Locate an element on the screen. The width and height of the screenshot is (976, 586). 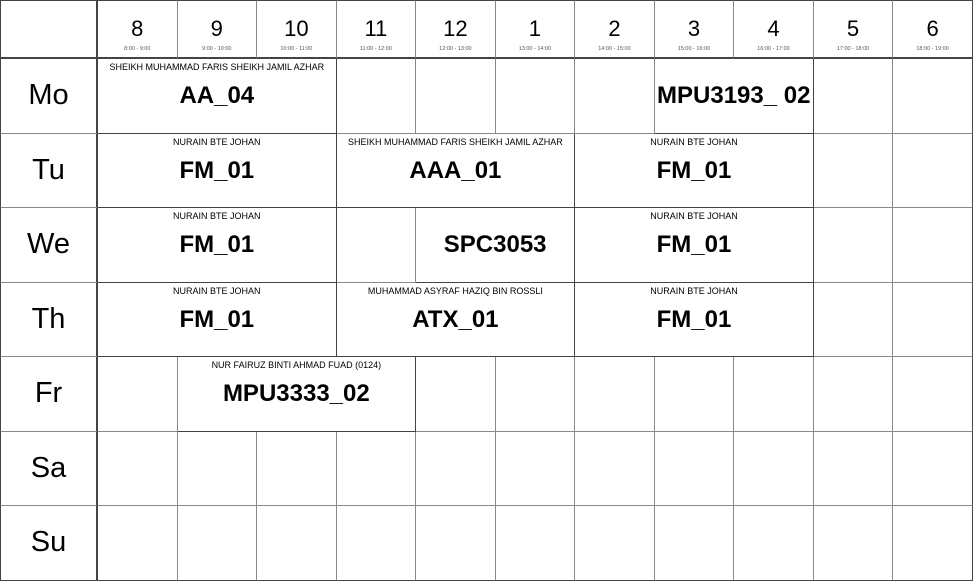
day-header: Sa is located at coordinates (49, 468).